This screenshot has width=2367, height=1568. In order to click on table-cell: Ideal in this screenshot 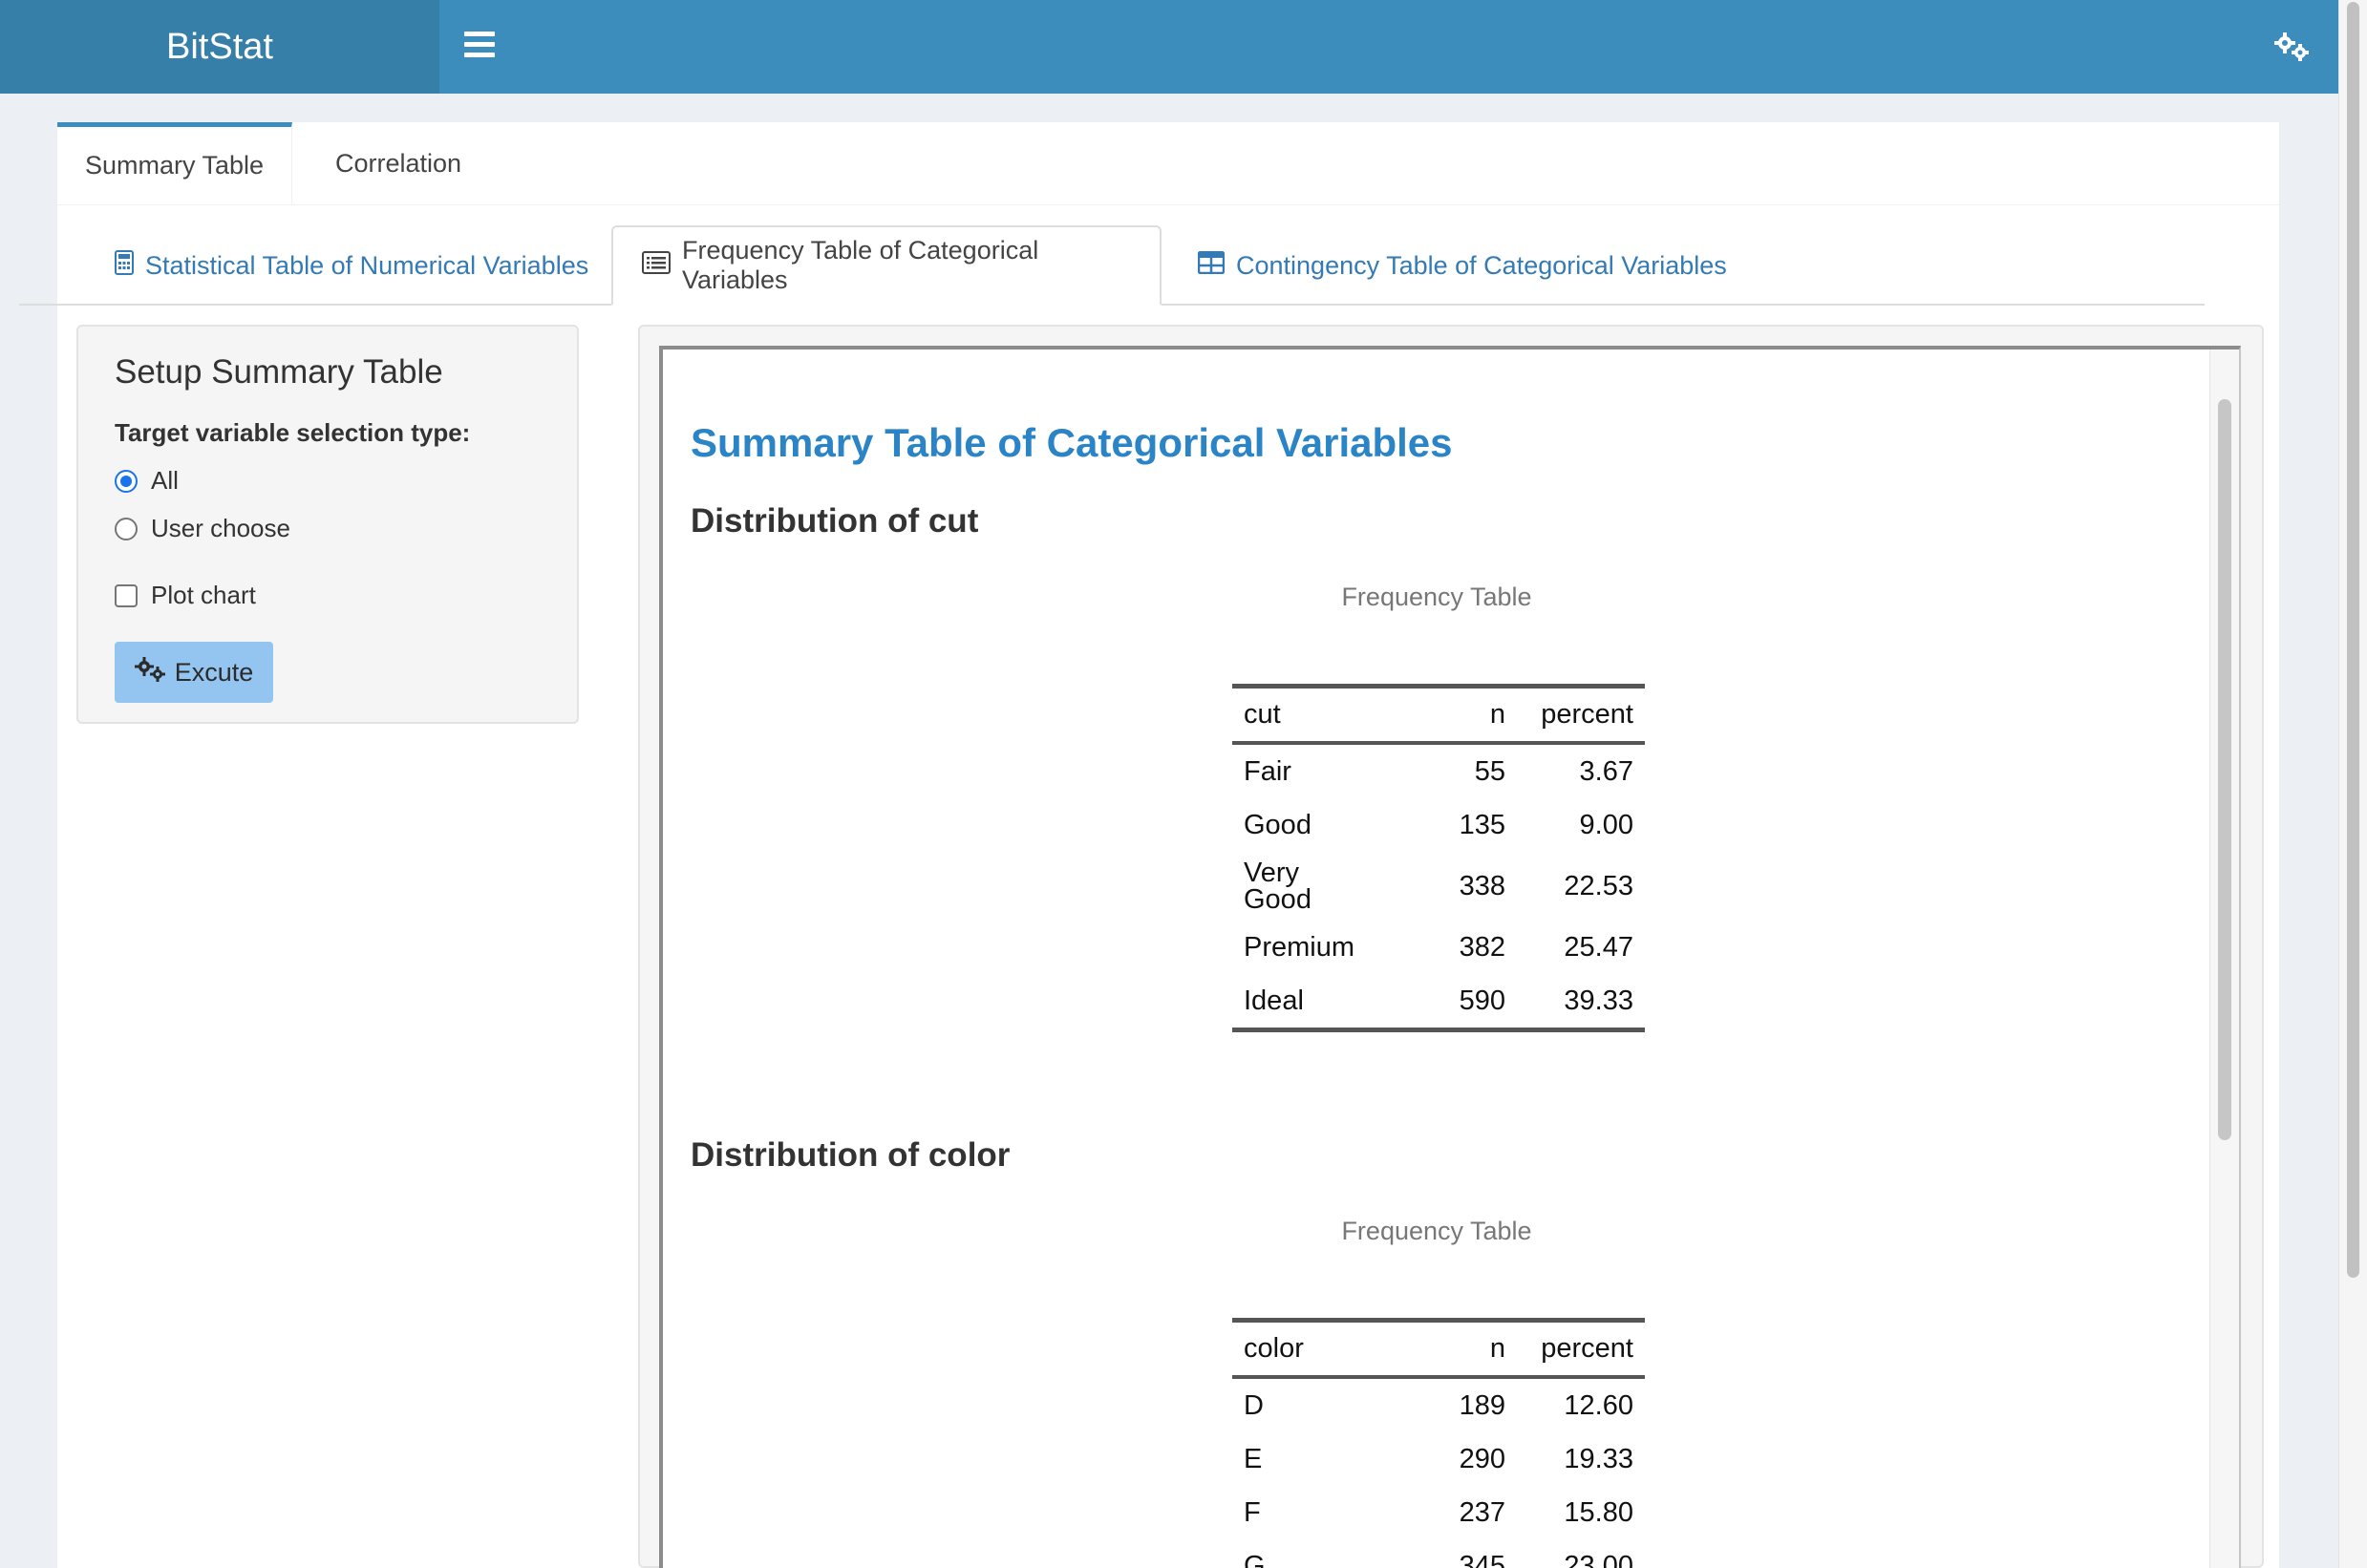, I will do `click(1274, 1000)`.